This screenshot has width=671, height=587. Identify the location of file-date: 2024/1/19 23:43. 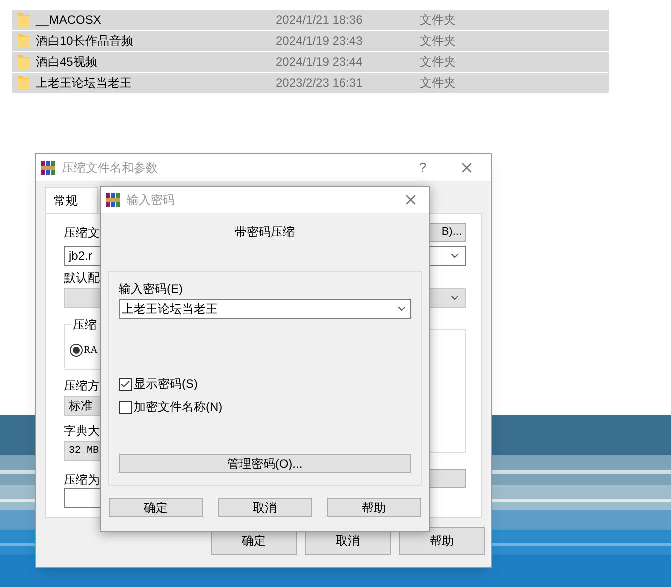
(320, 41).